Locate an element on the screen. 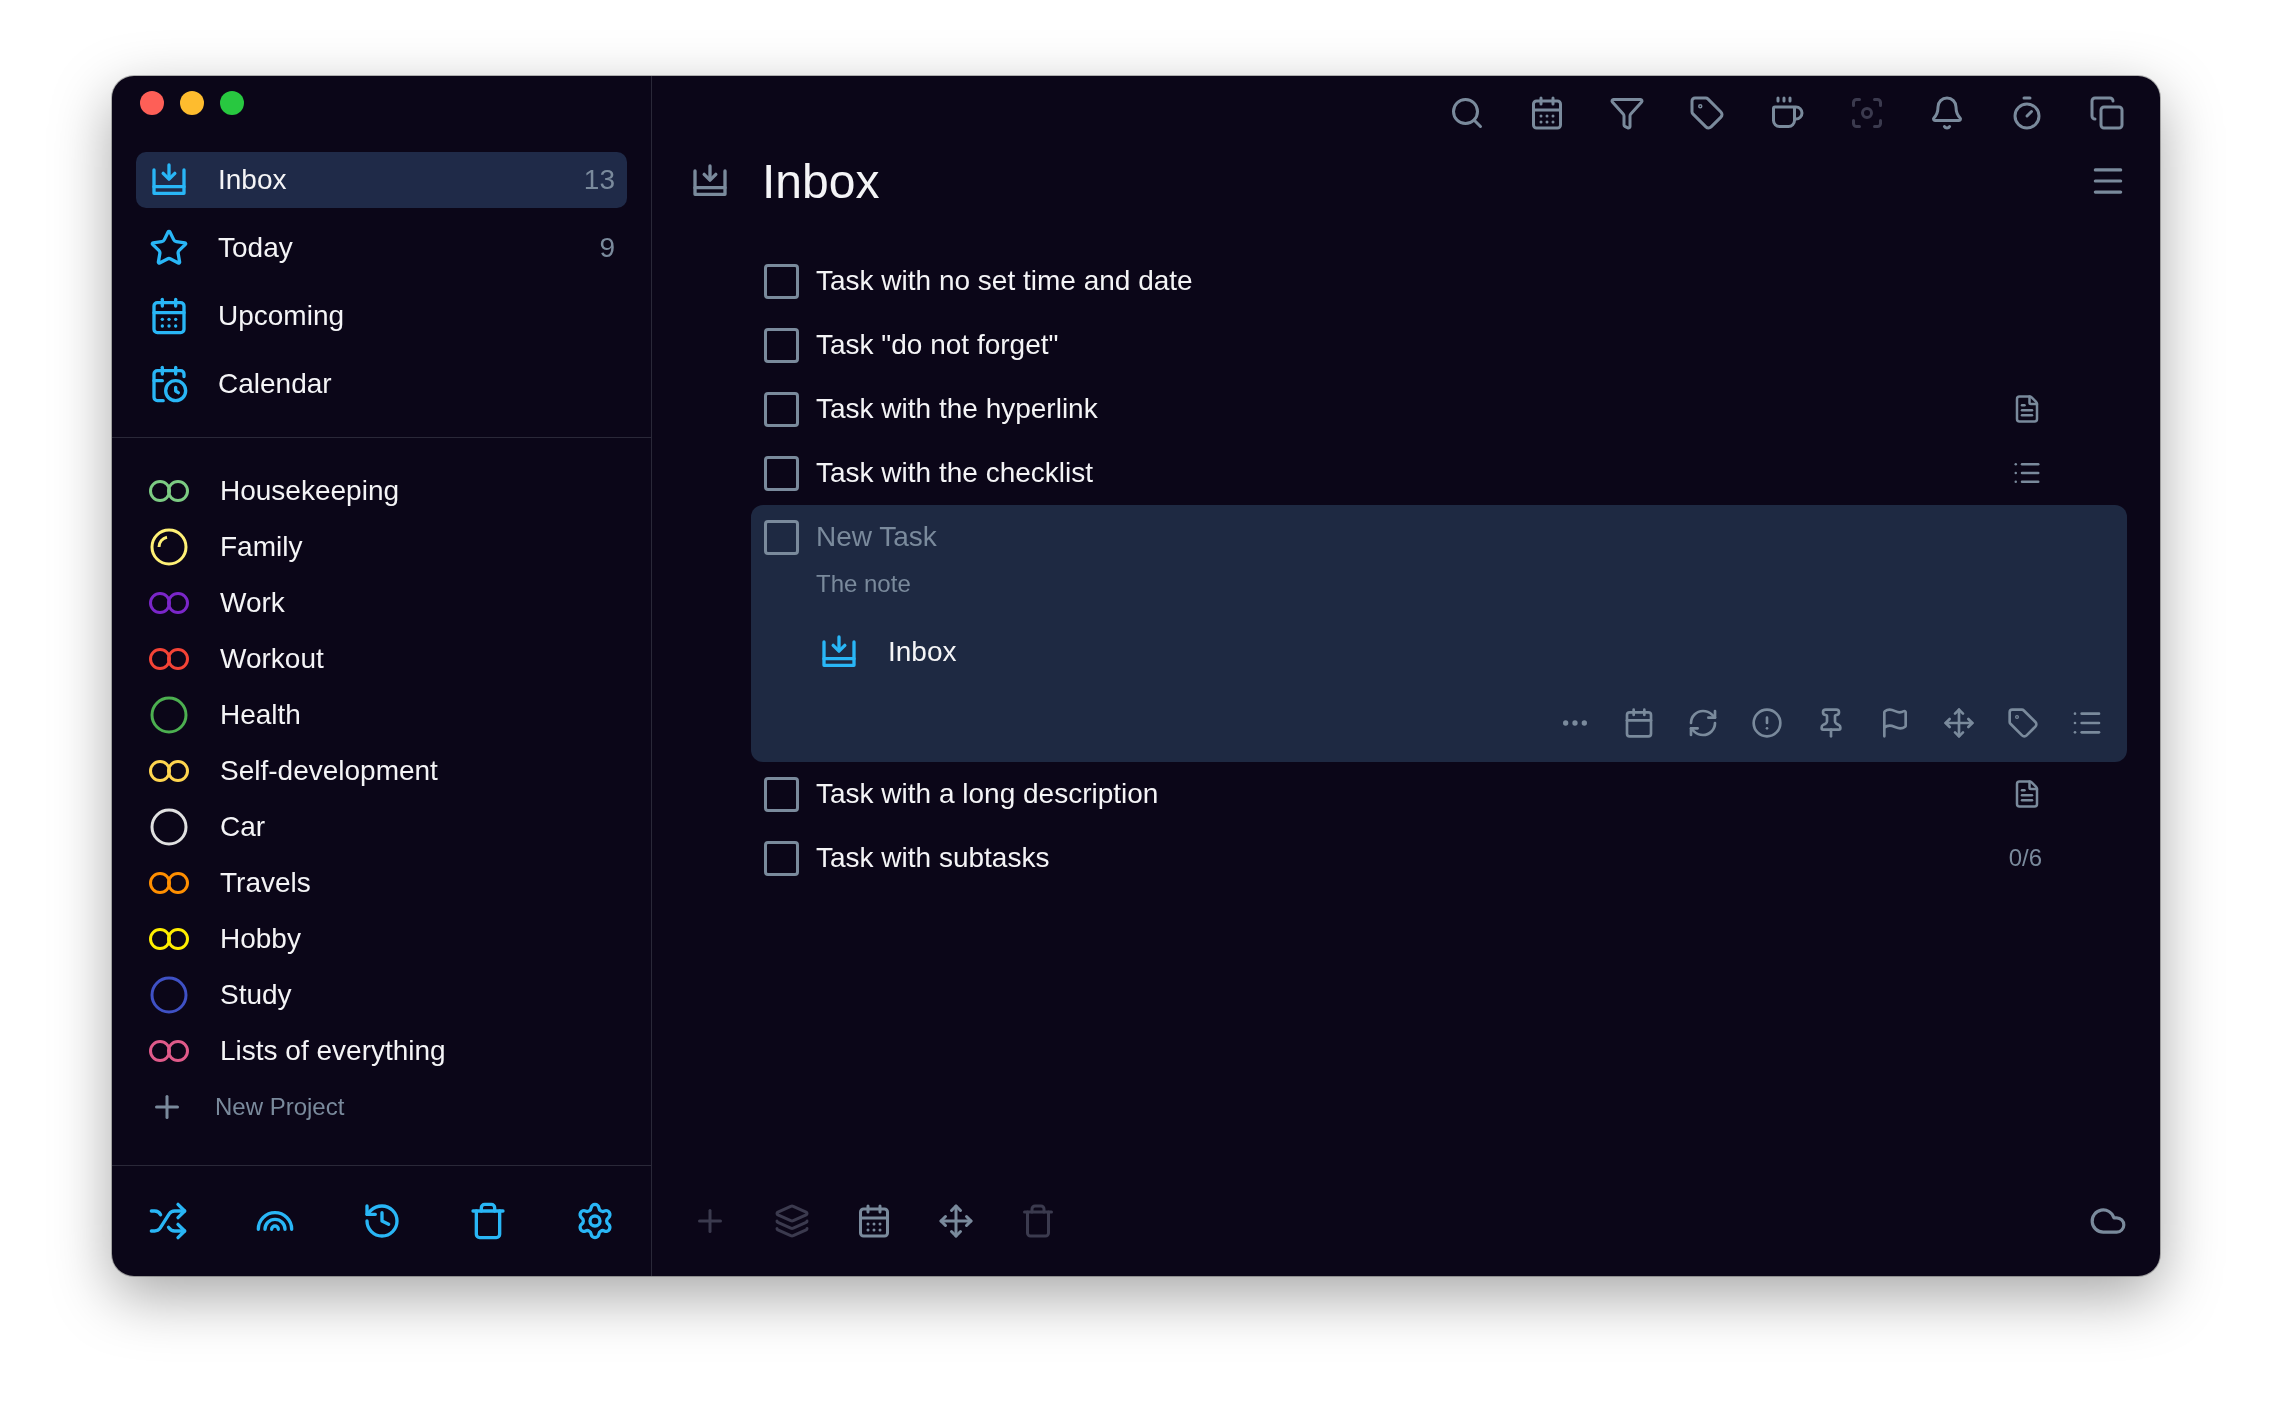 This screenshot has width=2272, height=1424. sidebar-label: Calendar is located at coordinates (275, 384).